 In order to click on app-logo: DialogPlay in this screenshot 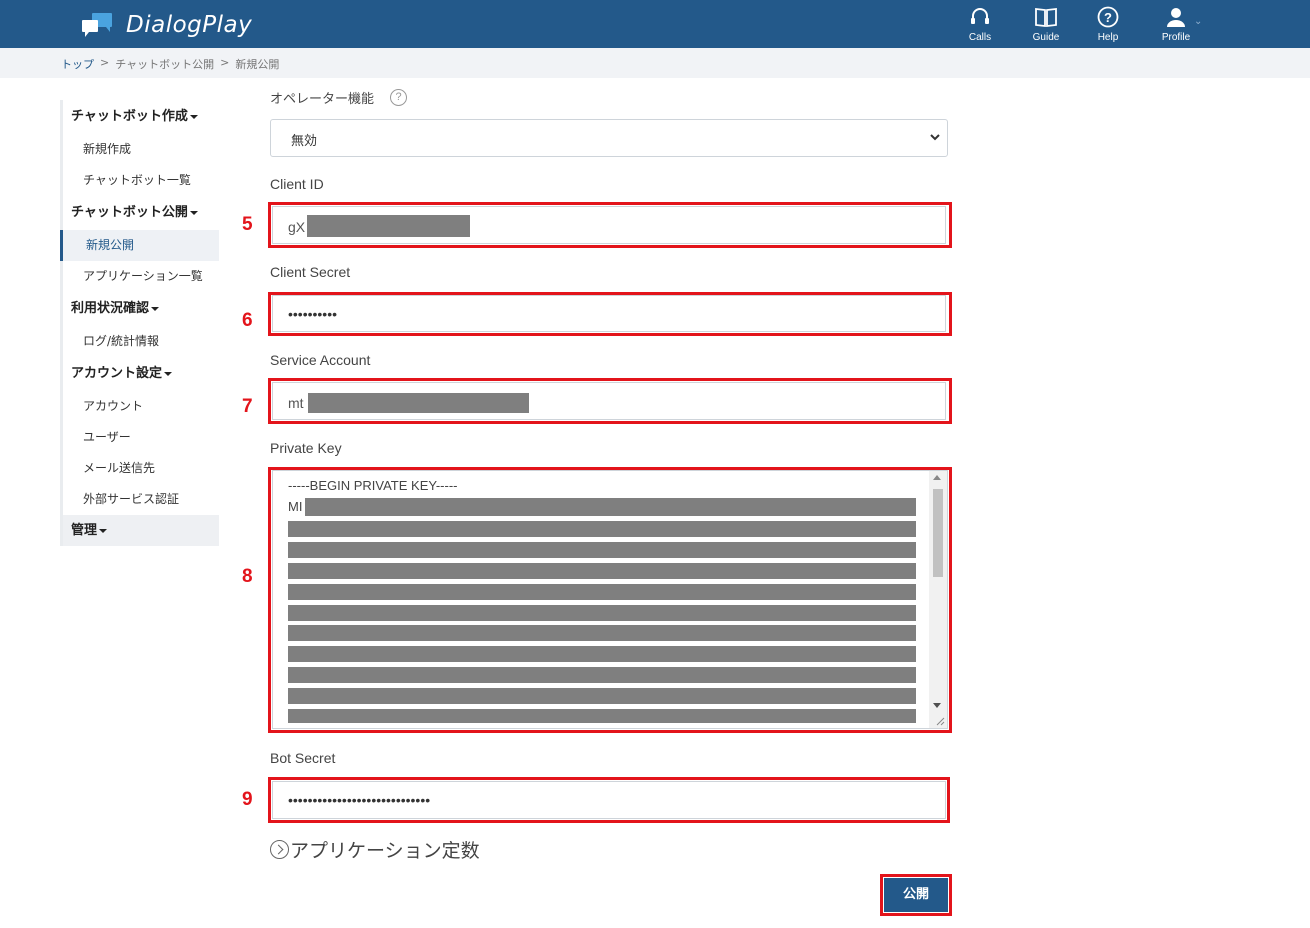, I will do `click(166, 25)`.